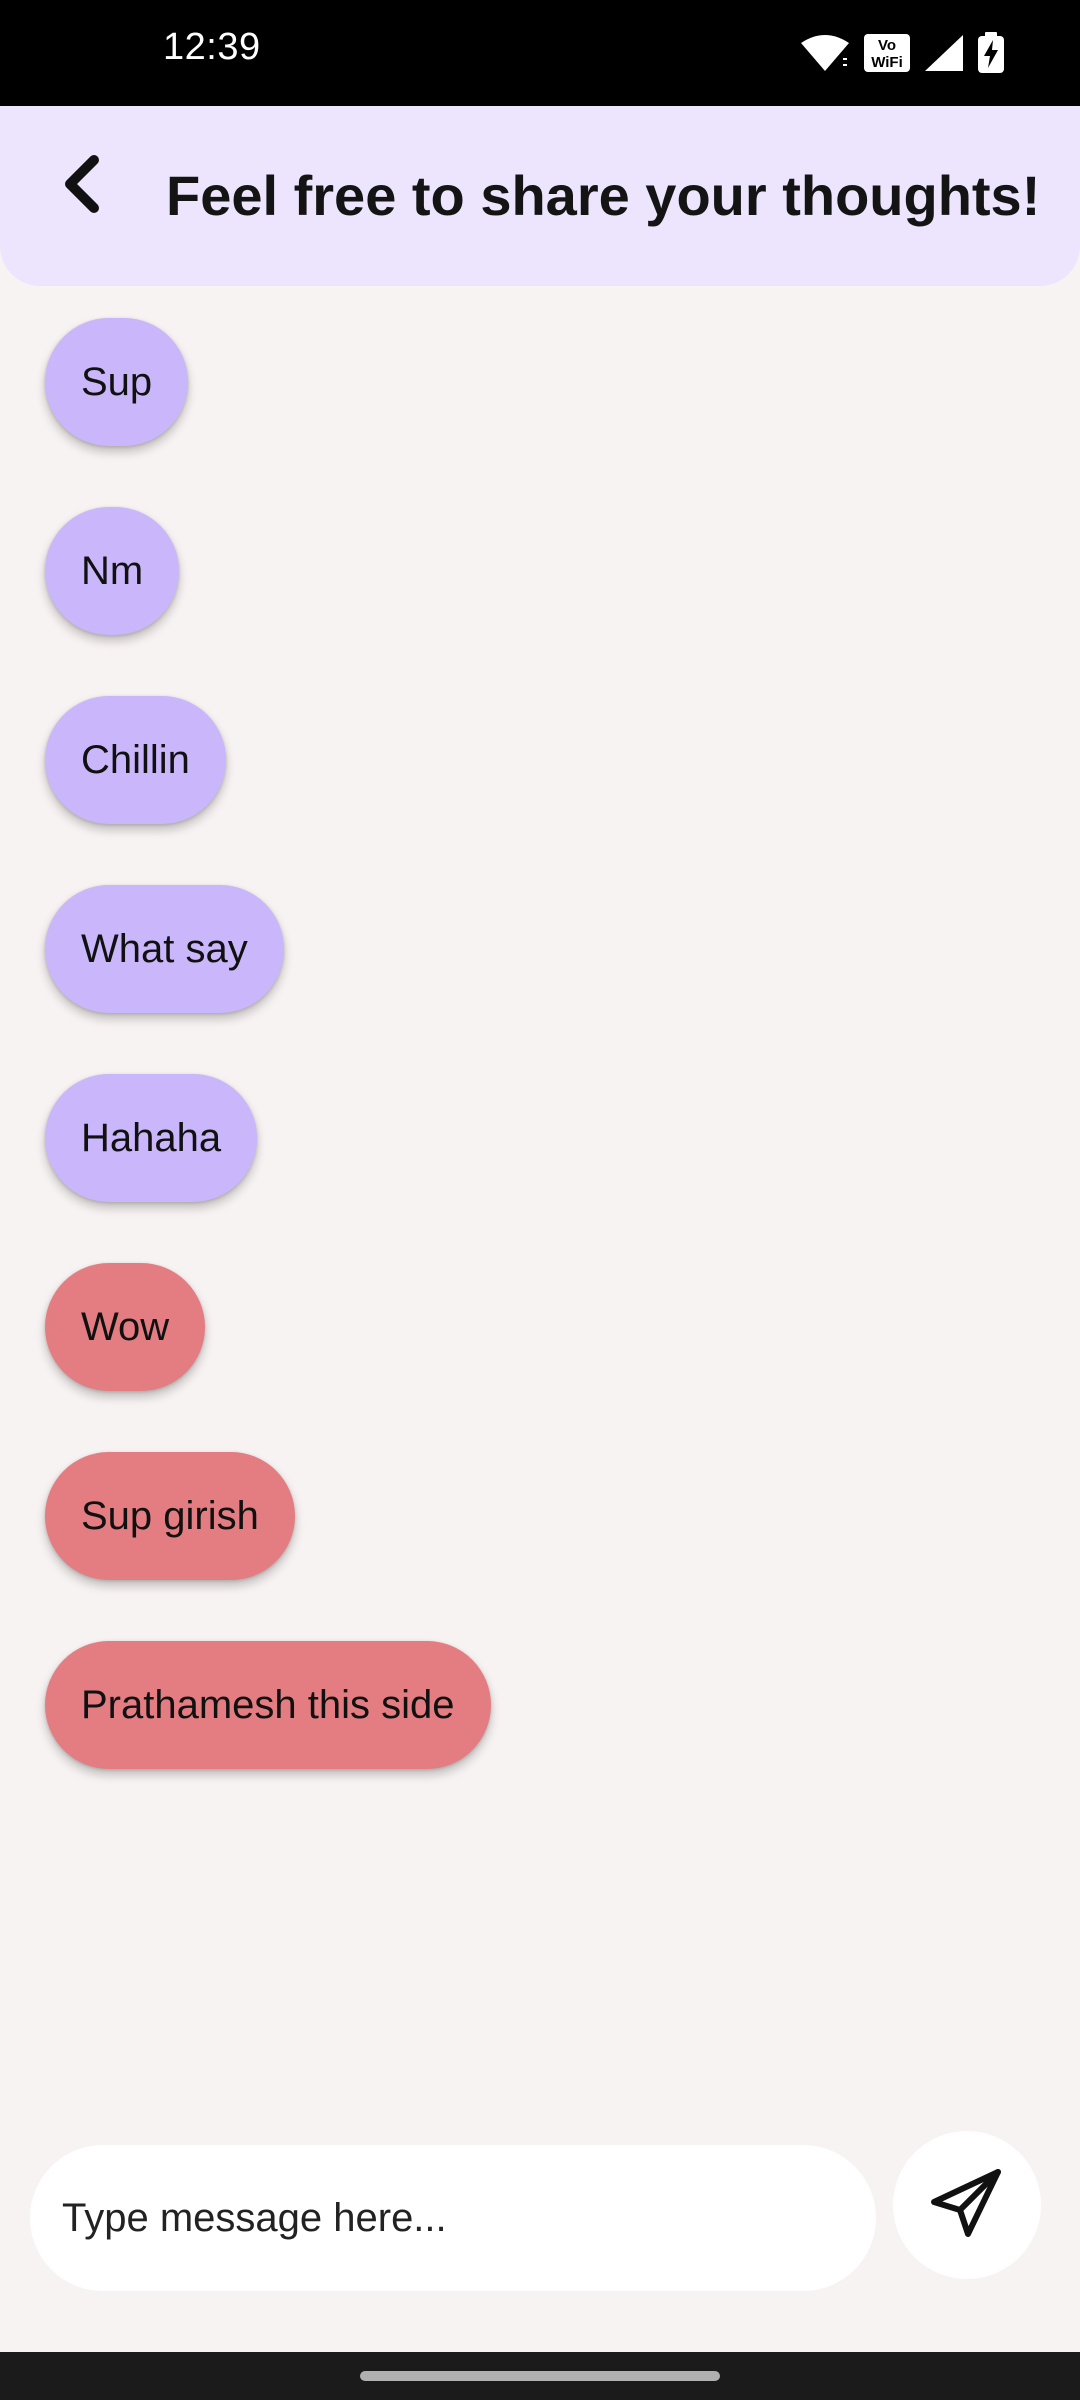 This screenshot has height=2400, width=1080. What do you see at coordinates (164, 949) in the screenshot?
I see `message-bubble: What say` at bounding box center [164, 949].